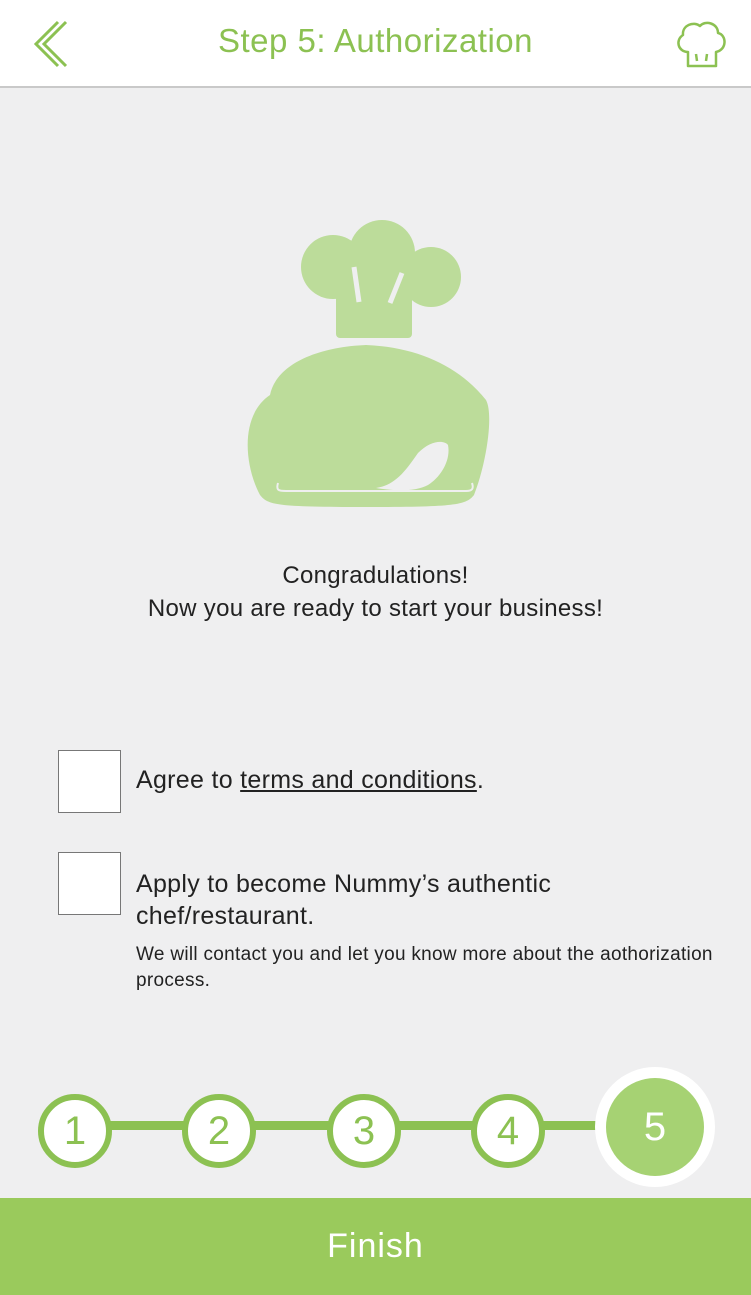 The width and height of the screenshot is (751, 1295). I want to click on step-3: 3, so click(364, 1131).